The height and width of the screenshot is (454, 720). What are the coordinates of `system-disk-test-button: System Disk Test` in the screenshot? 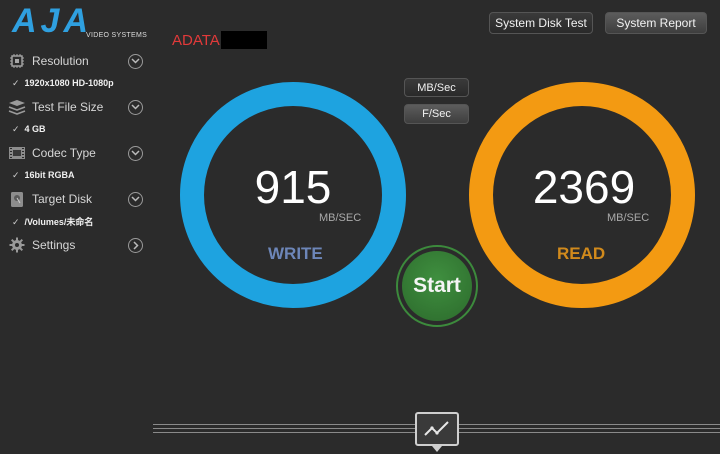 It's located at (541, 23).